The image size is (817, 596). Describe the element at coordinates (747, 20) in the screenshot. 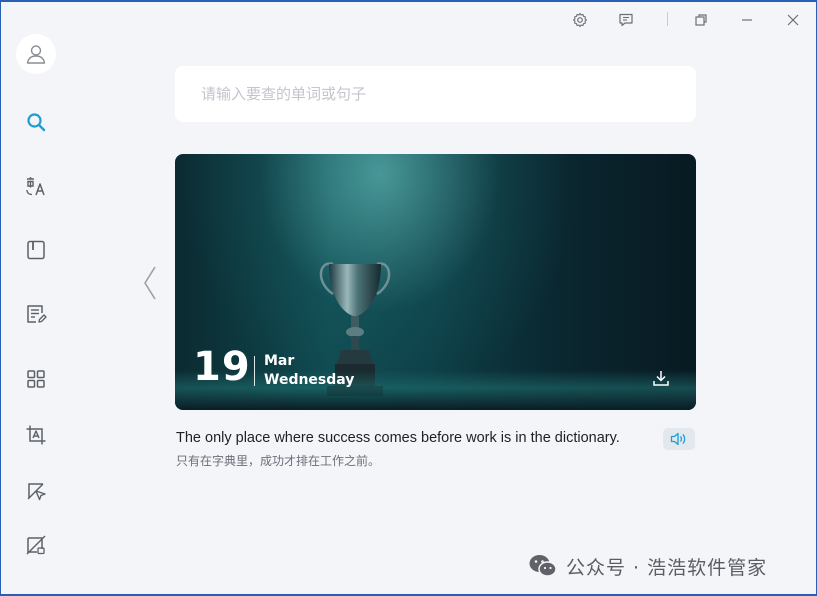

I see `minimize-icon` at that location.